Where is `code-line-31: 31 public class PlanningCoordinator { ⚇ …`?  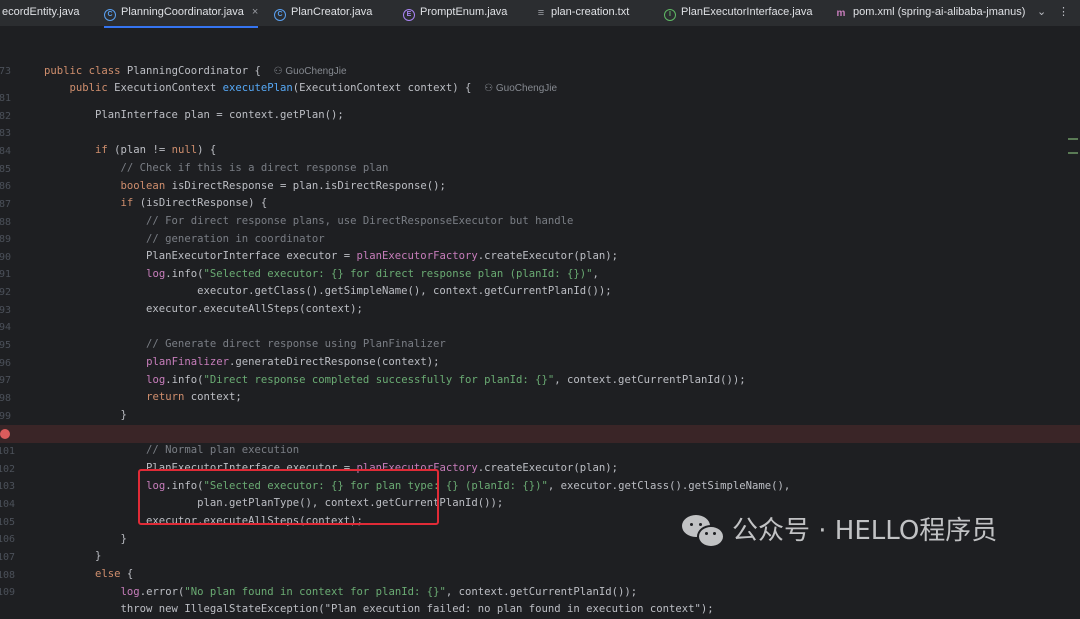 code-line-31: 31 public class PlanningCoordinator { ⚇ … is located at coordinates (540, 52).